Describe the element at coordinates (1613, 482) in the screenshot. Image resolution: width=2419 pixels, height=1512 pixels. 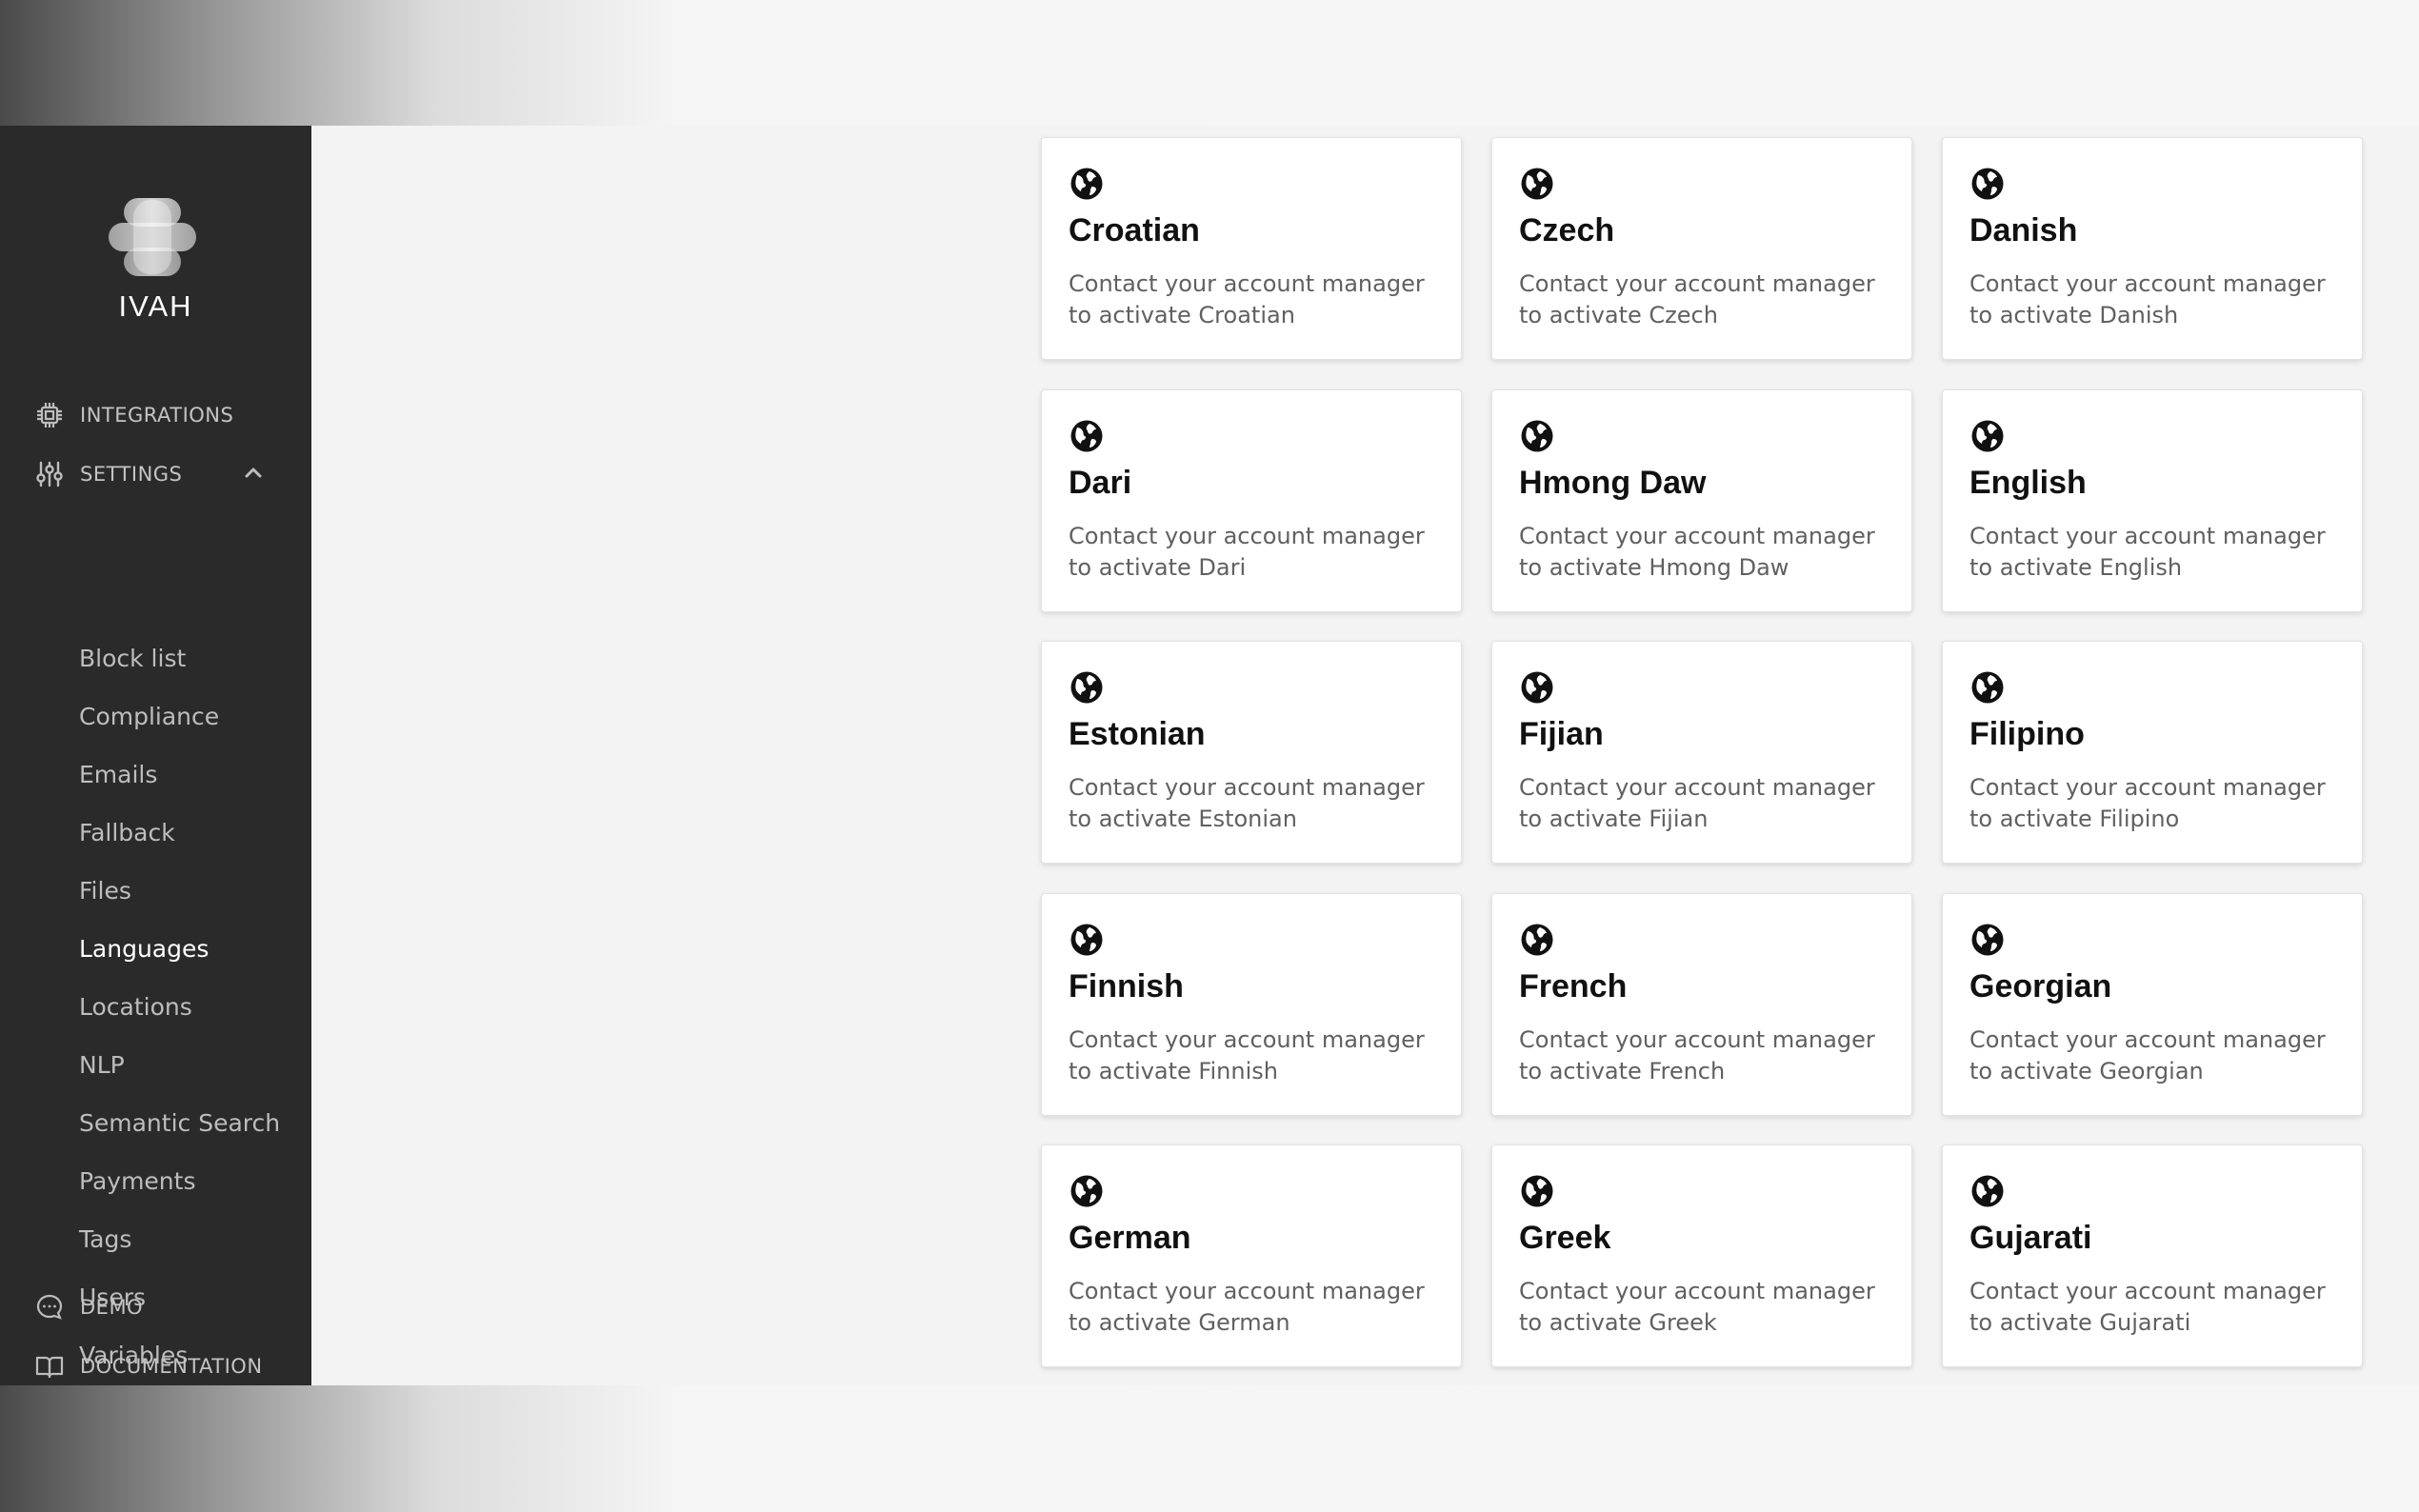
I see `language-name: Hmong Daw` at that location.